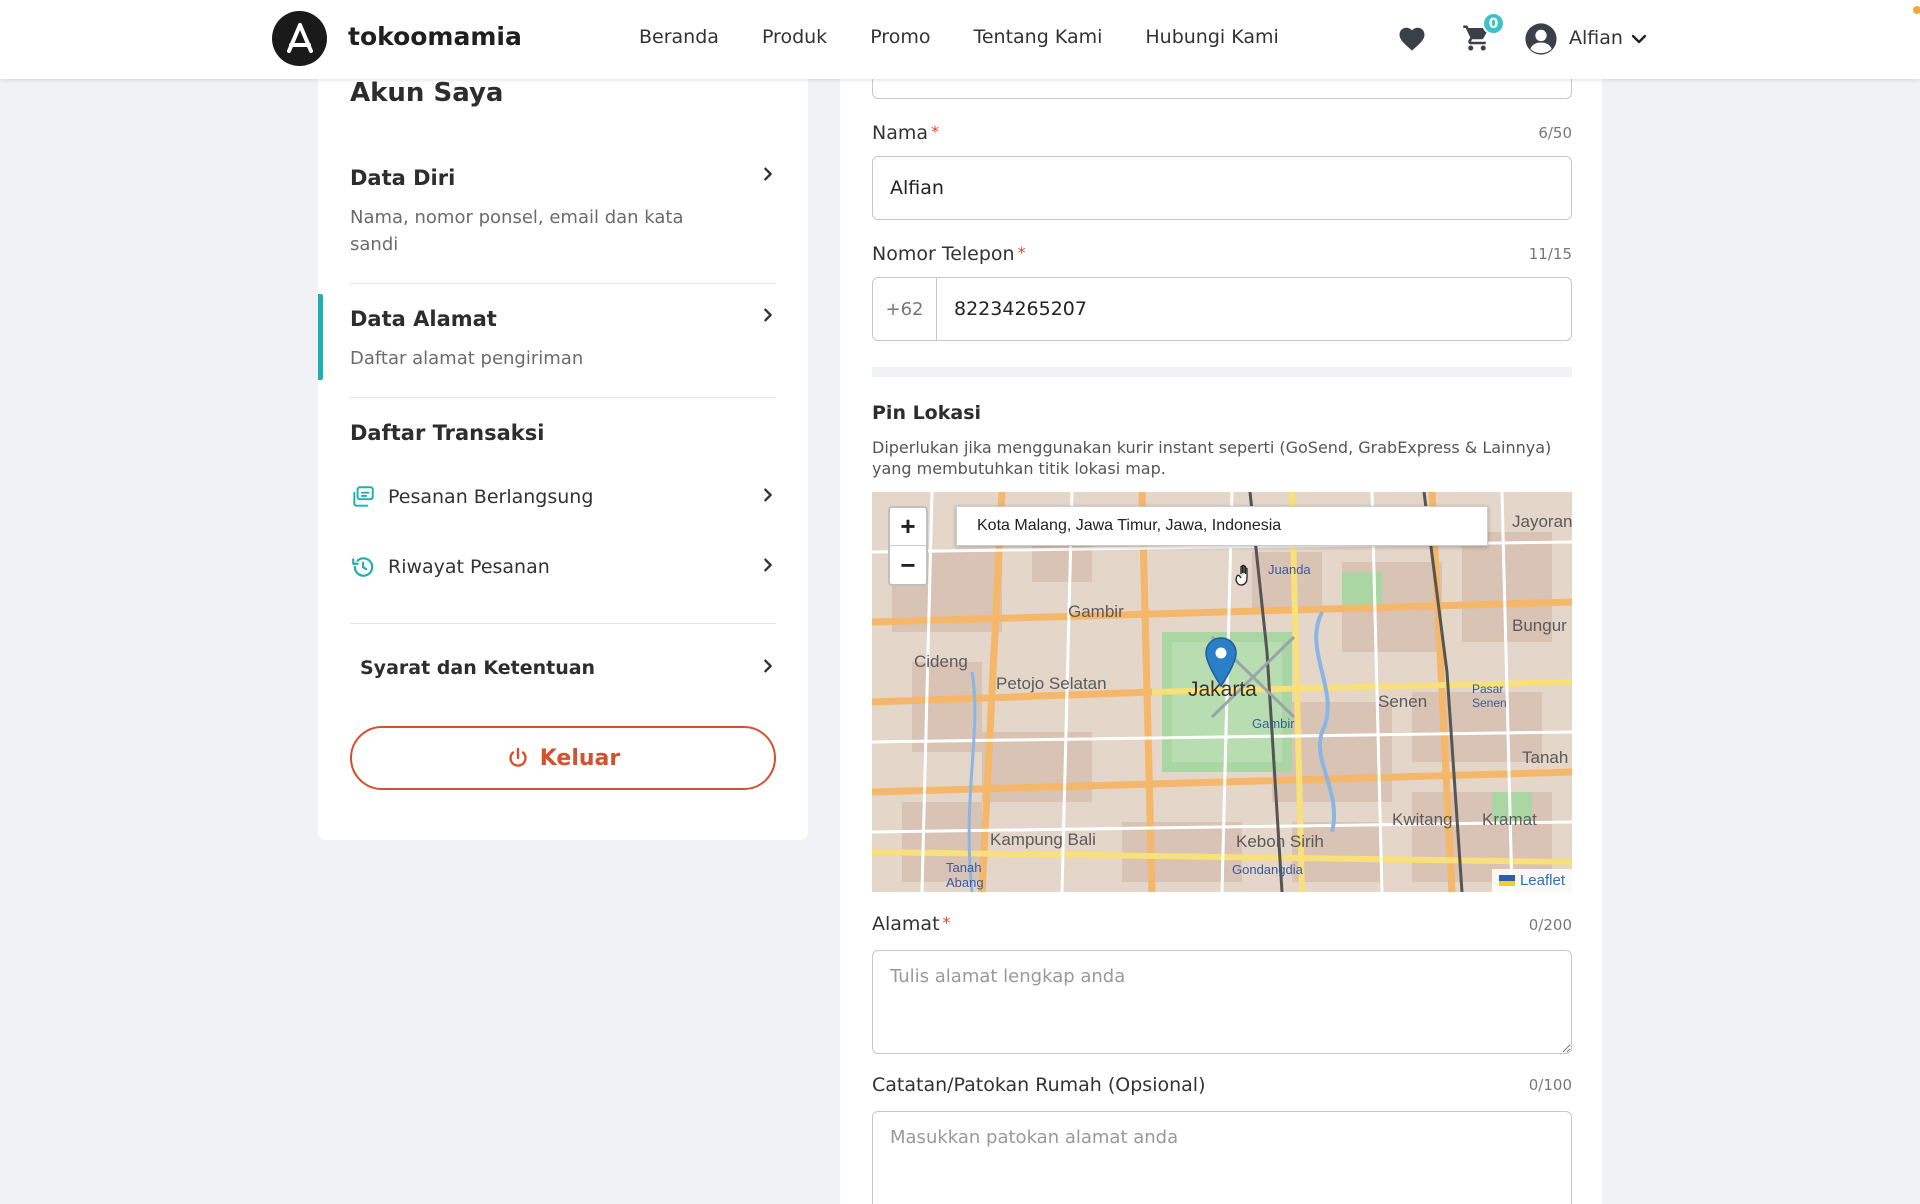  Describe the element at coordinates (517, 231) in the screenshot. I see `data-diri-desc: Nama, nomor ponsel, email dan kata sandi` at that location.